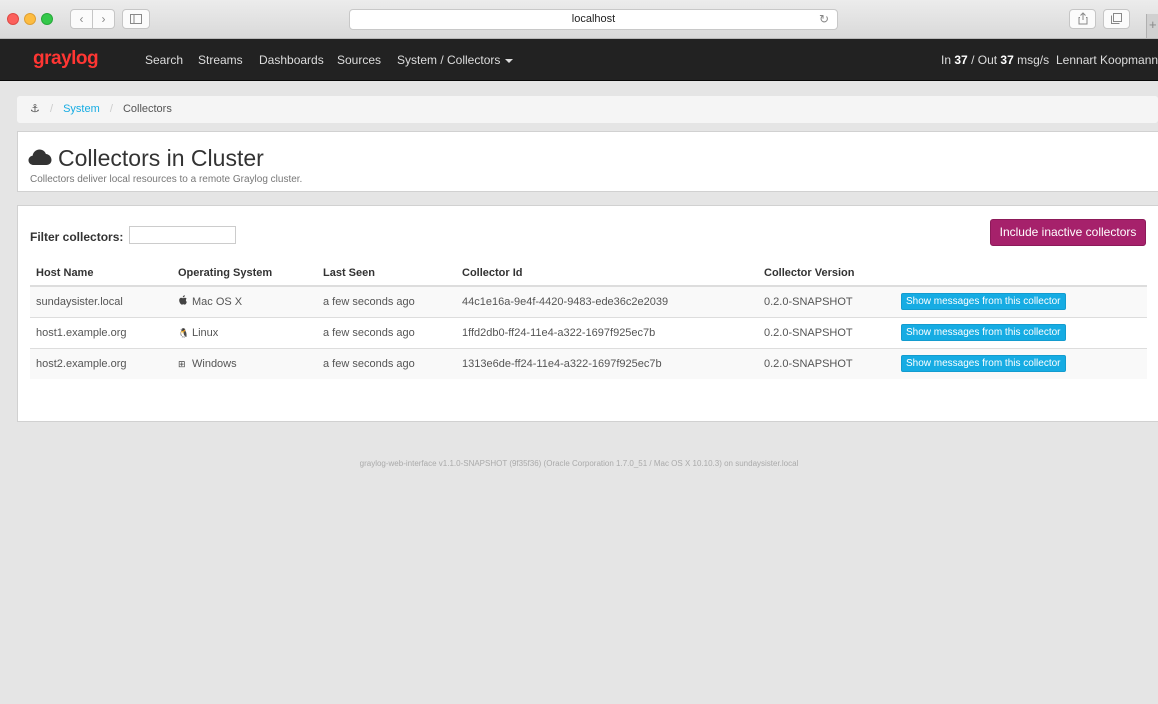  I want to click on new-tab-button: +, so click(1152, 26).